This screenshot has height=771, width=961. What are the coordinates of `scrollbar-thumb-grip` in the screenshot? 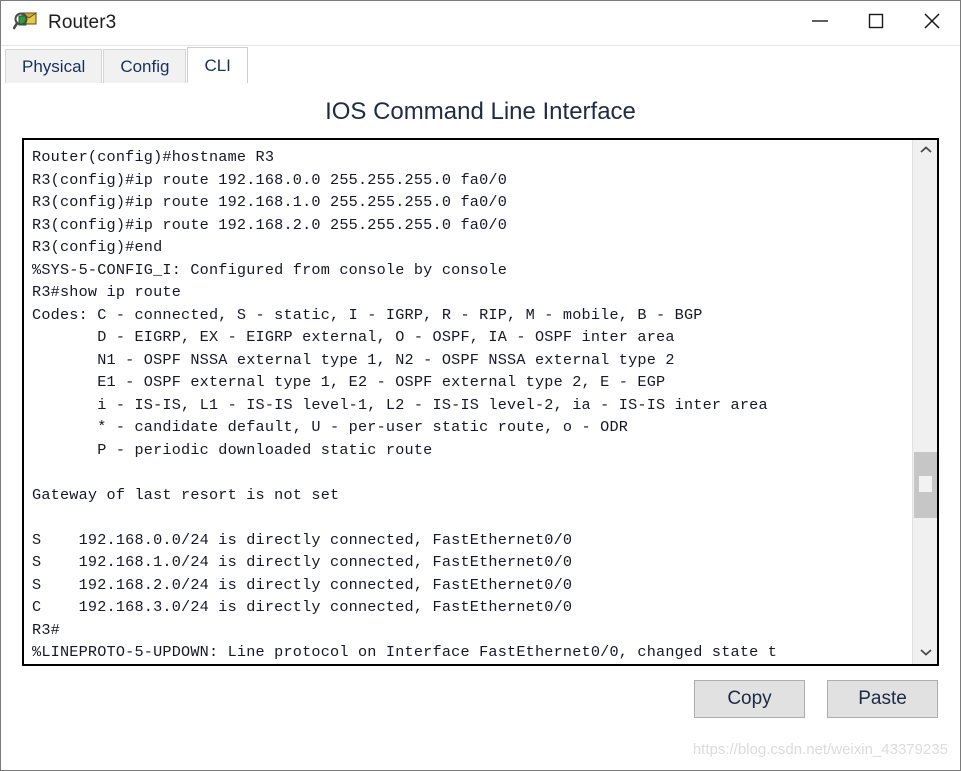 It's located at (925, 484).